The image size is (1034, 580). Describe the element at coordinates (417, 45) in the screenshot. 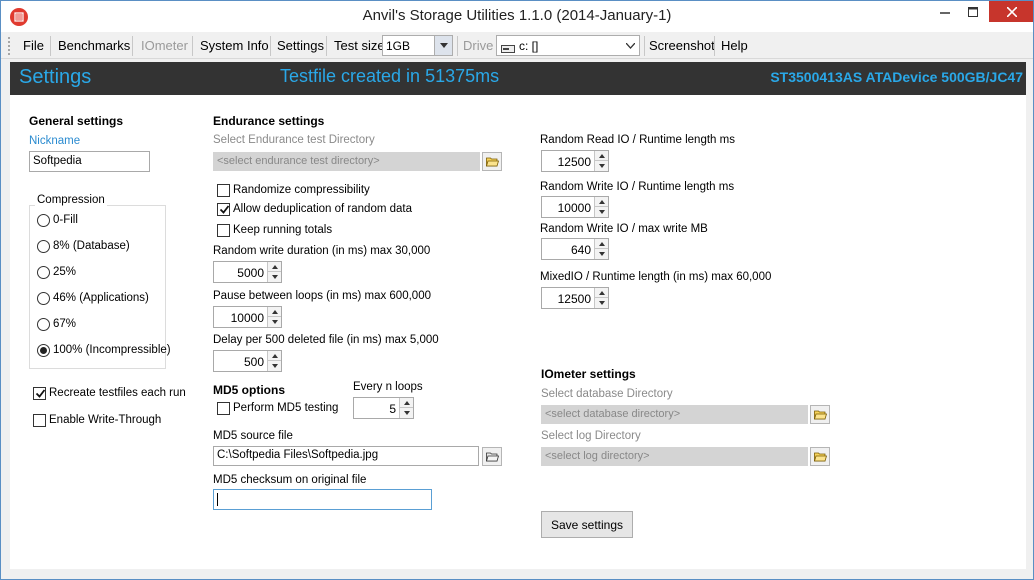

I see `test-size-select: 1GB` at that location.